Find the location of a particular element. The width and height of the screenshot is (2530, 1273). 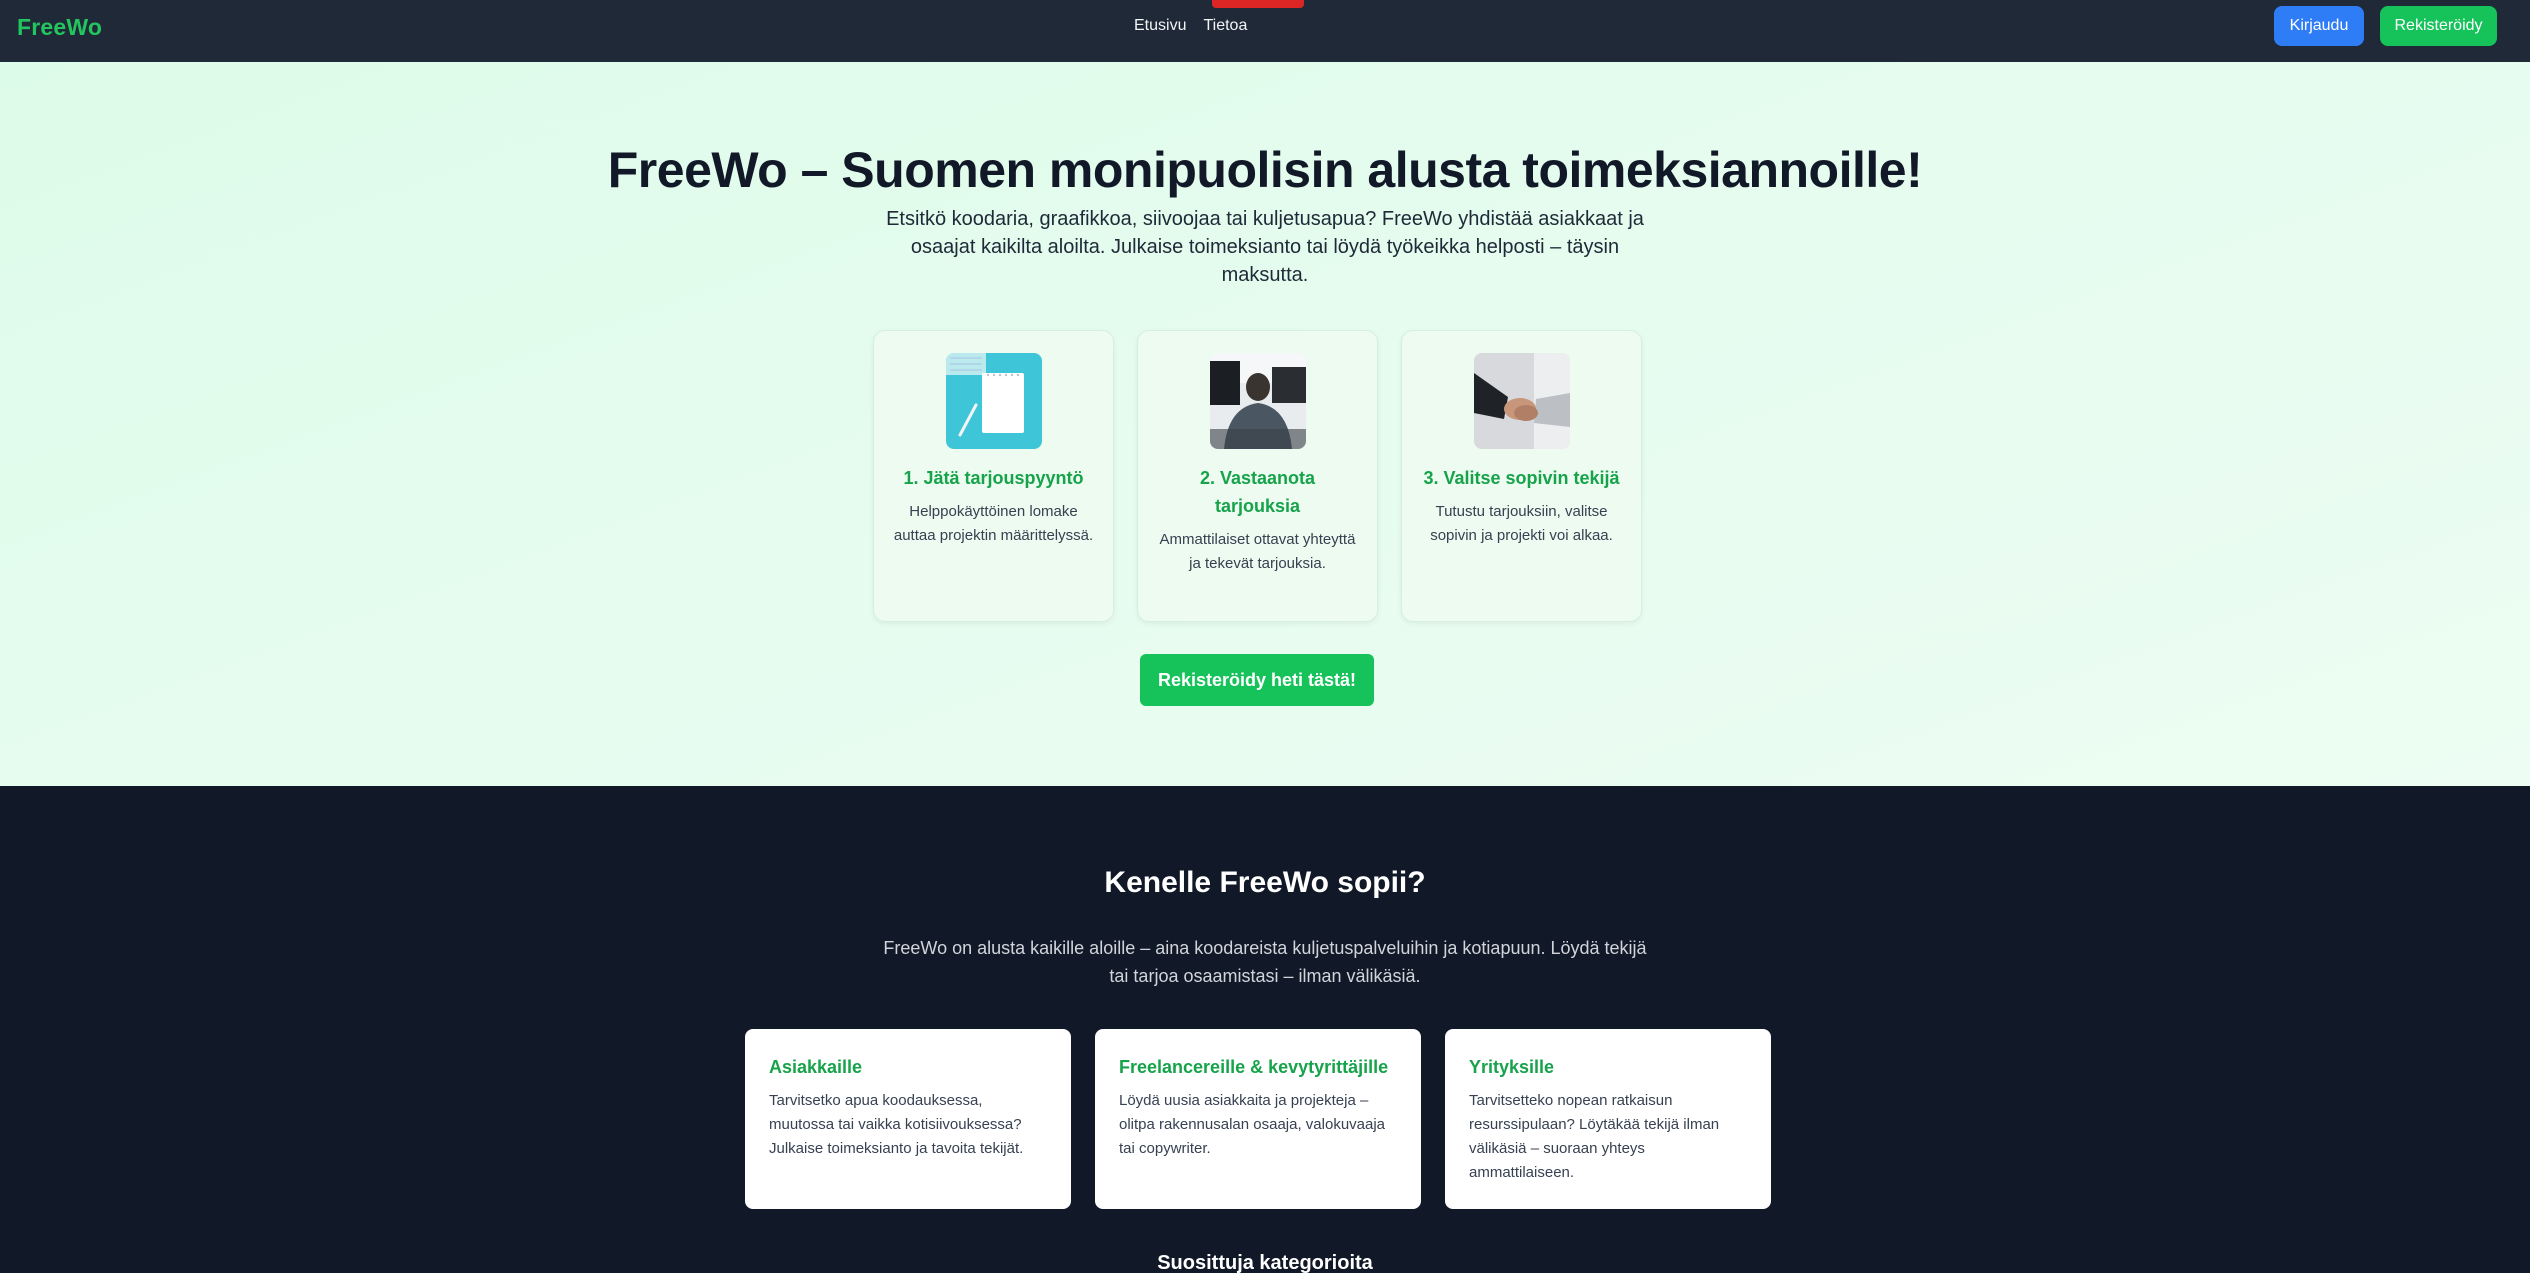

step-title-1: 1. Jätä tarjouspyyntö is located at coordinates (993, 478).